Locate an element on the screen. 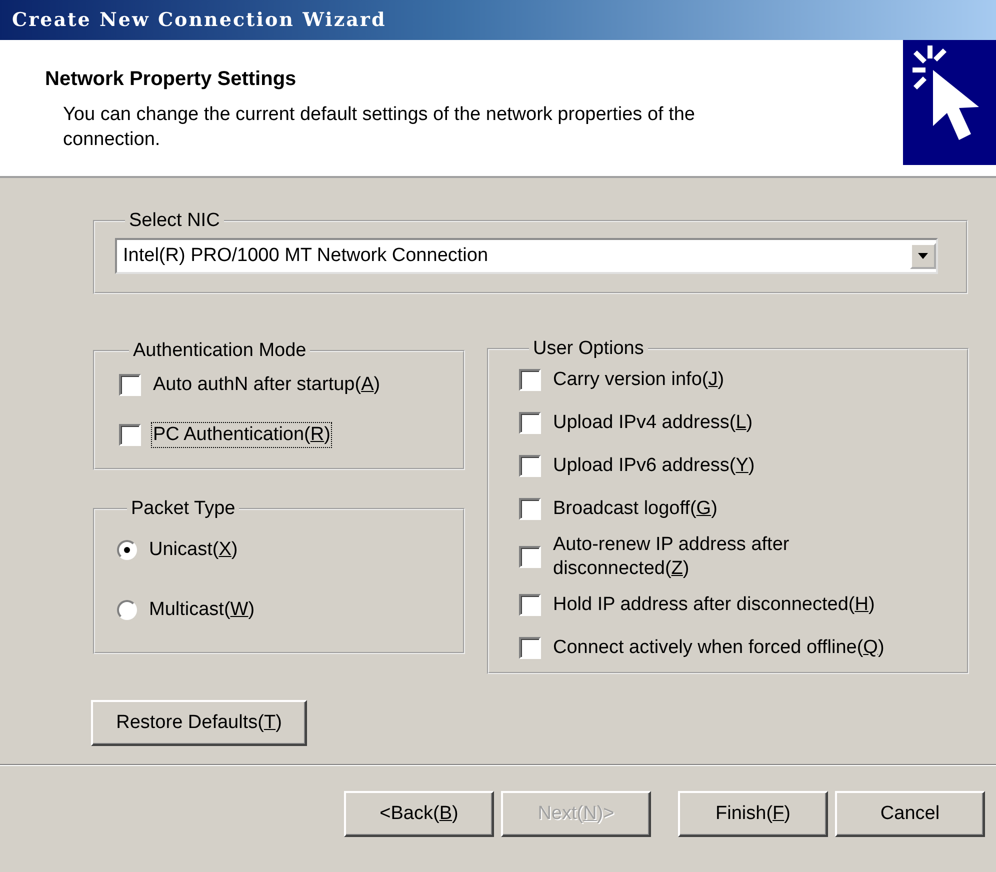 Image resolution: width=996 pixels, height=872 pixels. checkbox-label: PC Authentication(R) is located at coordinates (241, 435).